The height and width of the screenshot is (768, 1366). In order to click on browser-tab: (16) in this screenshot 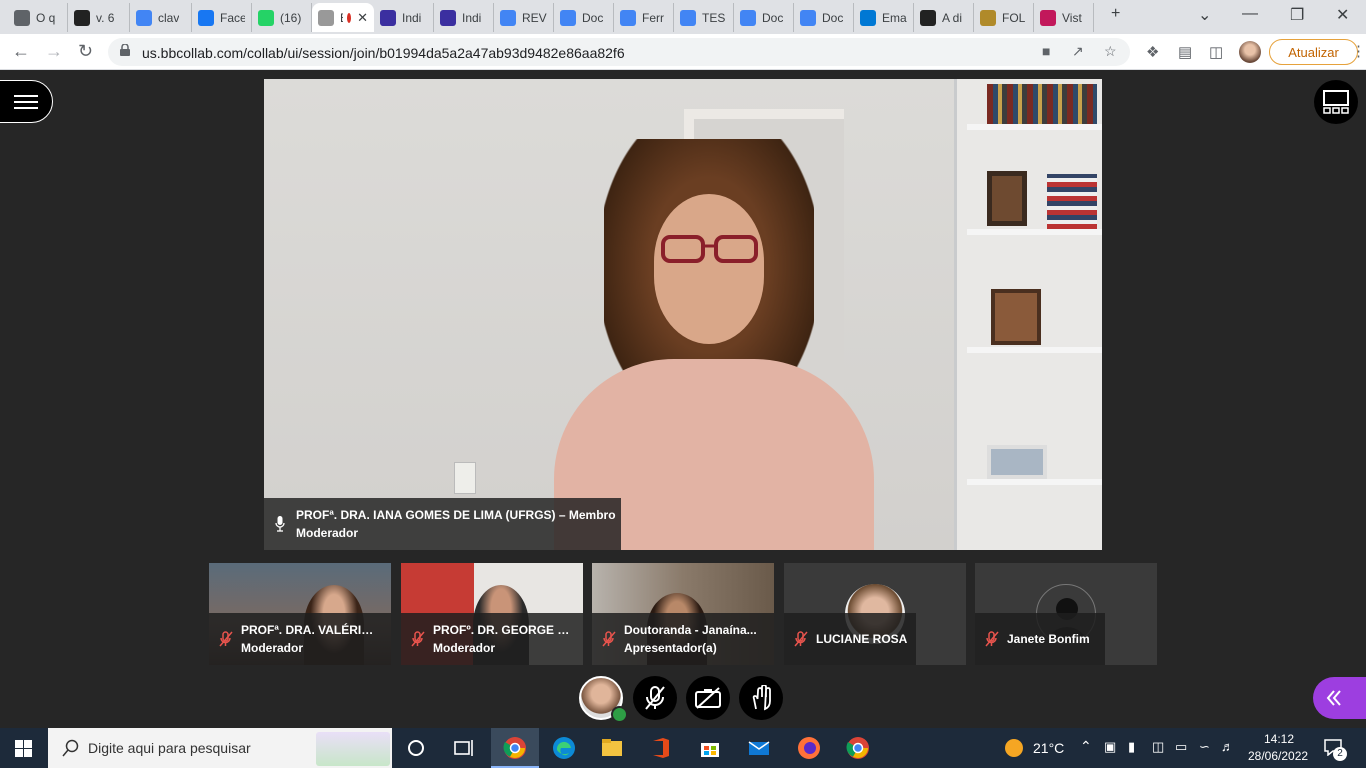, I will do `click(282, 17)`.